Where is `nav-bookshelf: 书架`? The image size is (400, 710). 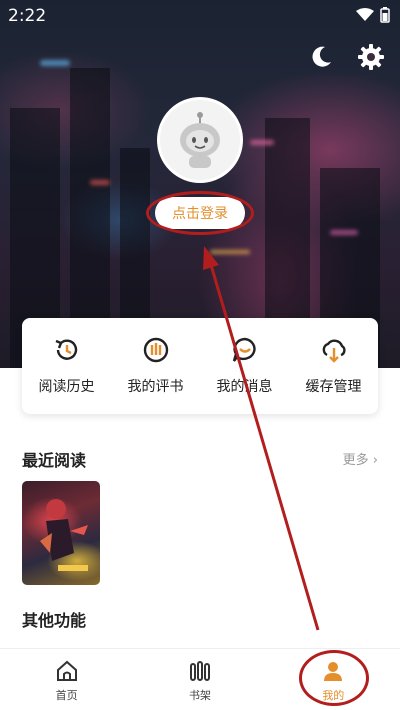 nav-bookshelf: 书架 is located at coordinates (199, 679).